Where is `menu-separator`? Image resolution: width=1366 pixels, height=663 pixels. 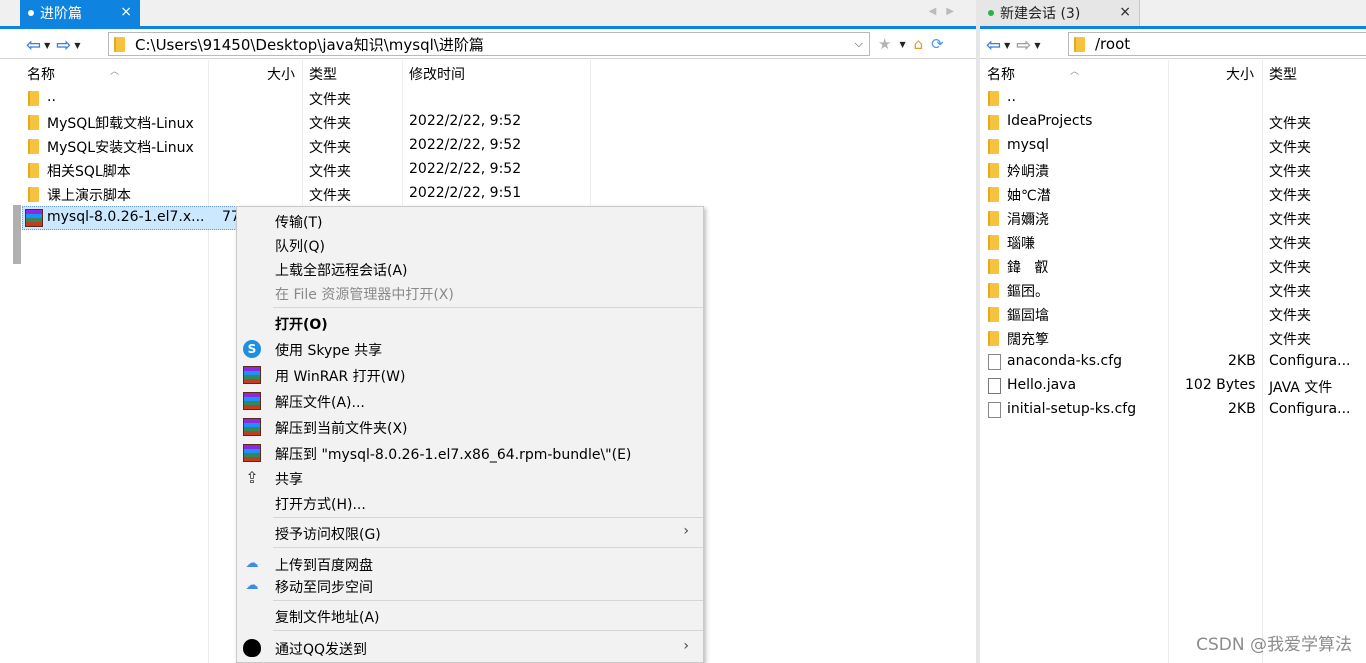
menu-separator is located at coordinates (488, 517).